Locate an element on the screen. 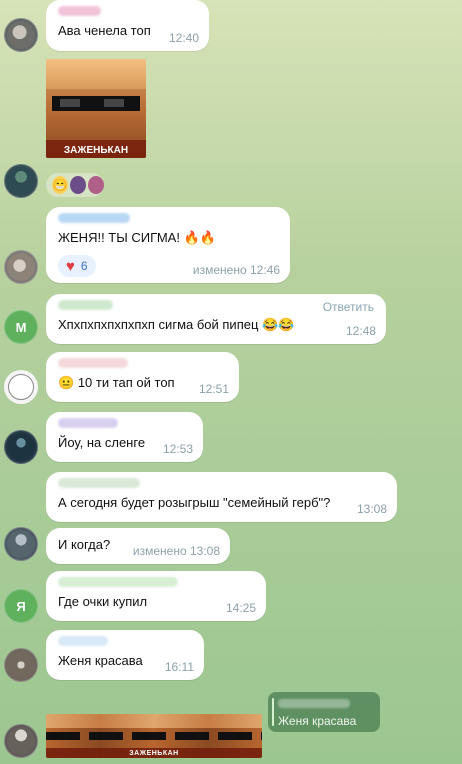 The height and width of the screenshot is (764, 462). message-text: Хпхпхпхпхпхпхп сигма бой пипец 😂😂 is located at coordinates (176, 324).